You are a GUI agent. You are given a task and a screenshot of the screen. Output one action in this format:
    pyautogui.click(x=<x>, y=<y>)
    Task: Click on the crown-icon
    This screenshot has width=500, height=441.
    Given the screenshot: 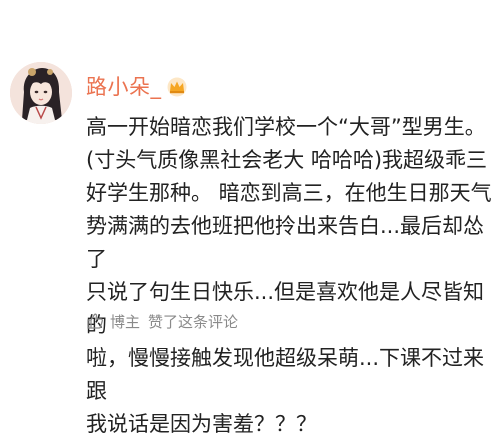 What is the action you would take?
    pyautogui.click(x=177, y=87)
    